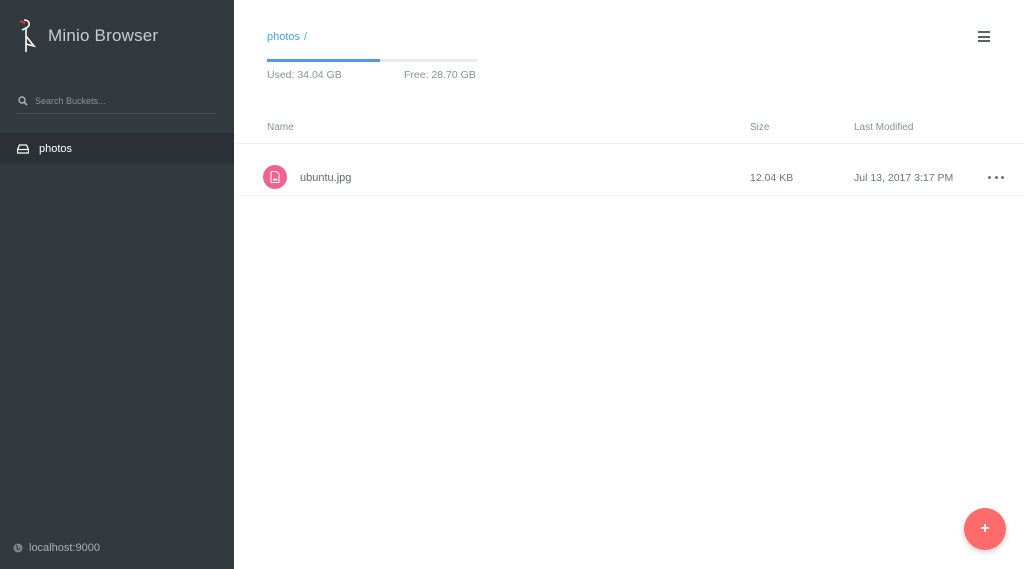 The width and height of the screenshot is (1024, 569). I want to click on host-indicator: localhost:9000, so click(56, 548).